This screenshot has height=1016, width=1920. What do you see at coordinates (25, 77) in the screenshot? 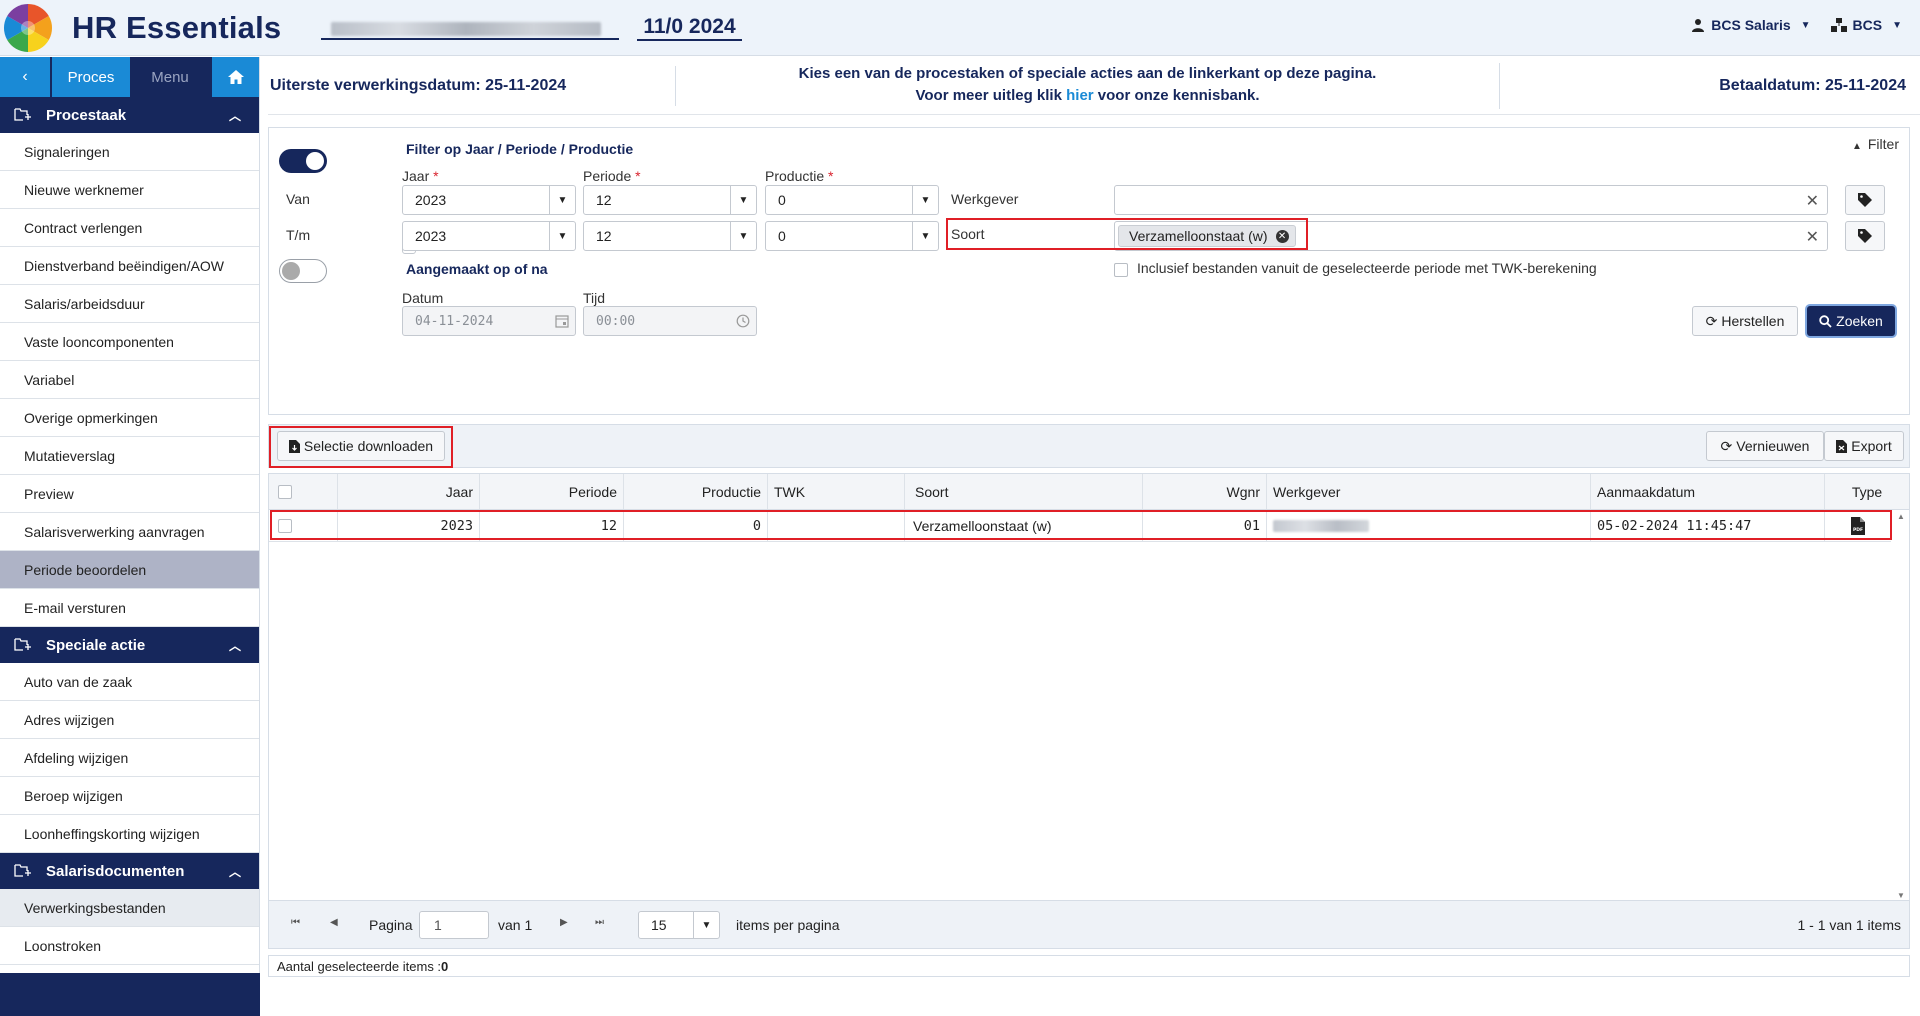
I see `back-button: ‹` at bounding box center [25, 77].